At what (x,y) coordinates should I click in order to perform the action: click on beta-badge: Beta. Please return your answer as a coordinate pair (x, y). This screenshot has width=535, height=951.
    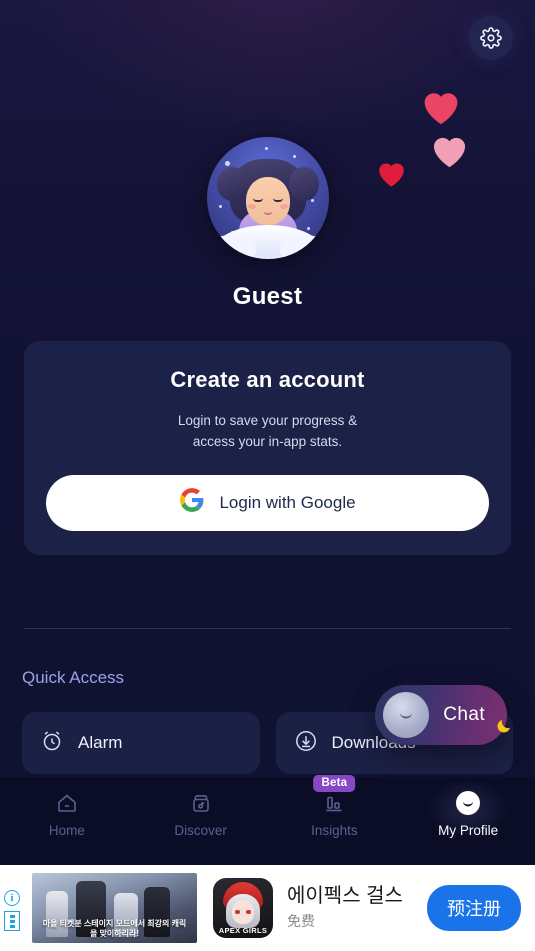
    Looking at the image, I should click on (334, 783).